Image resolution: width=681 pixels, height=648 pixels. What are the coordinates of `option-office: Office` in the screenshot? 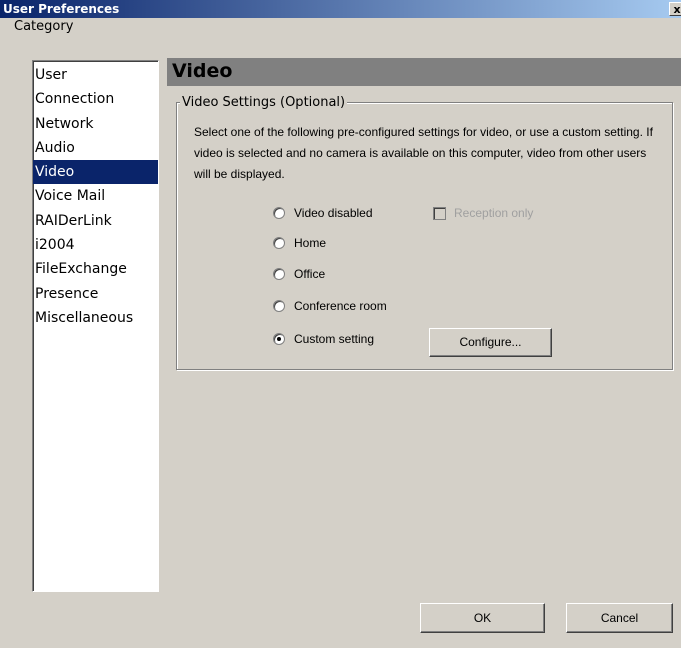 It's located at (299, 274).